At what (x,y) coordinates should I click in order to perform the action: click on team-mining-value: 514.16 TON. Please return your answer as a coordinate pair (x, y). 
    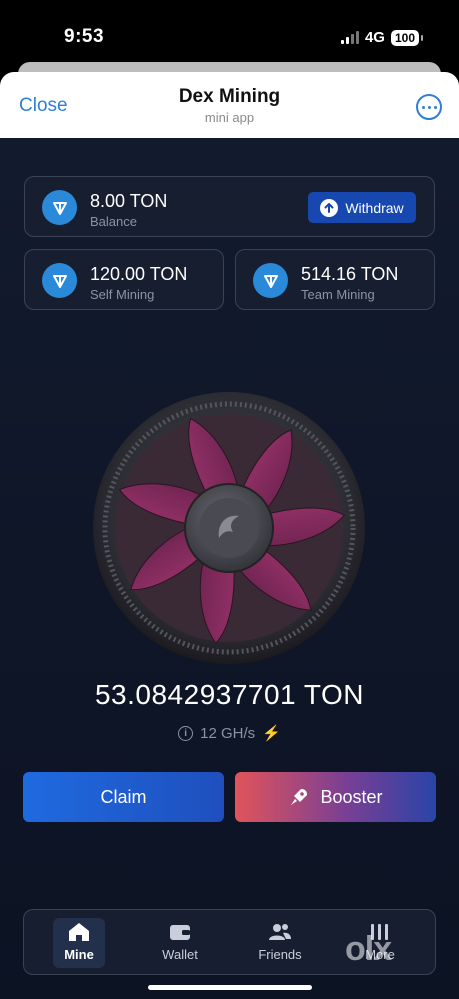
    Looking at the image, I should click on (350, 274).